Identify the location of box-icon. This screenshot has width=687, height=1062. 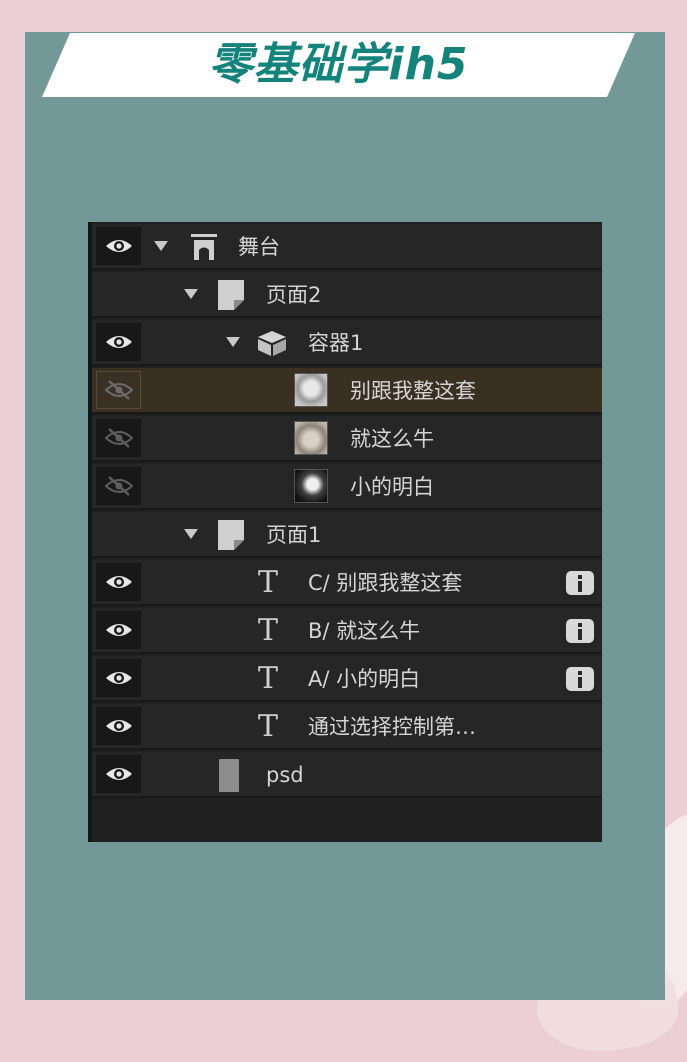
(272, 343).